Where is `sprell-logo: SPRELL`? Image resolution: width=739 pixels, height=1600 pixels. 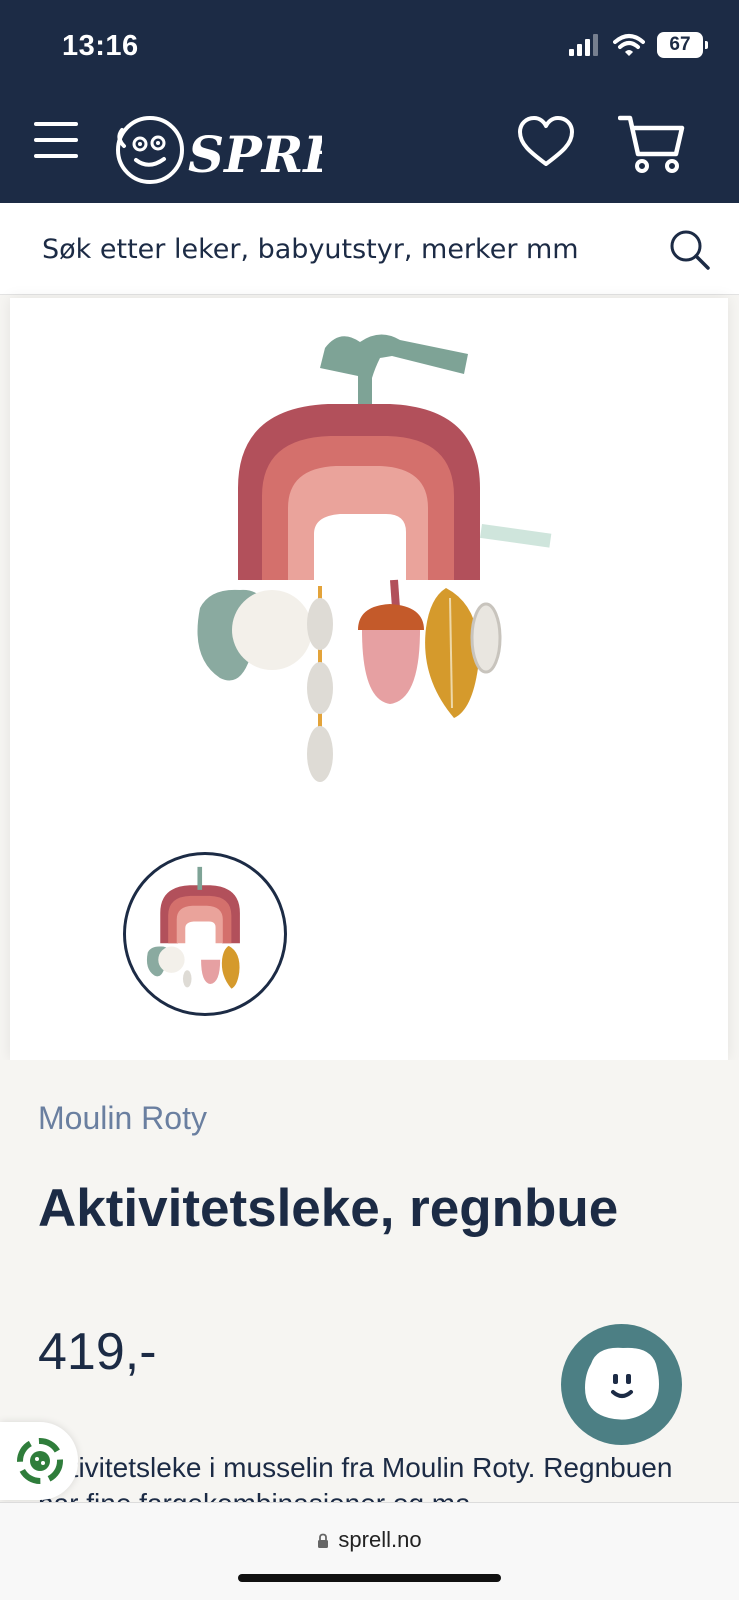 sprell-logo: SPRELL is located at coordinates (217, 148).